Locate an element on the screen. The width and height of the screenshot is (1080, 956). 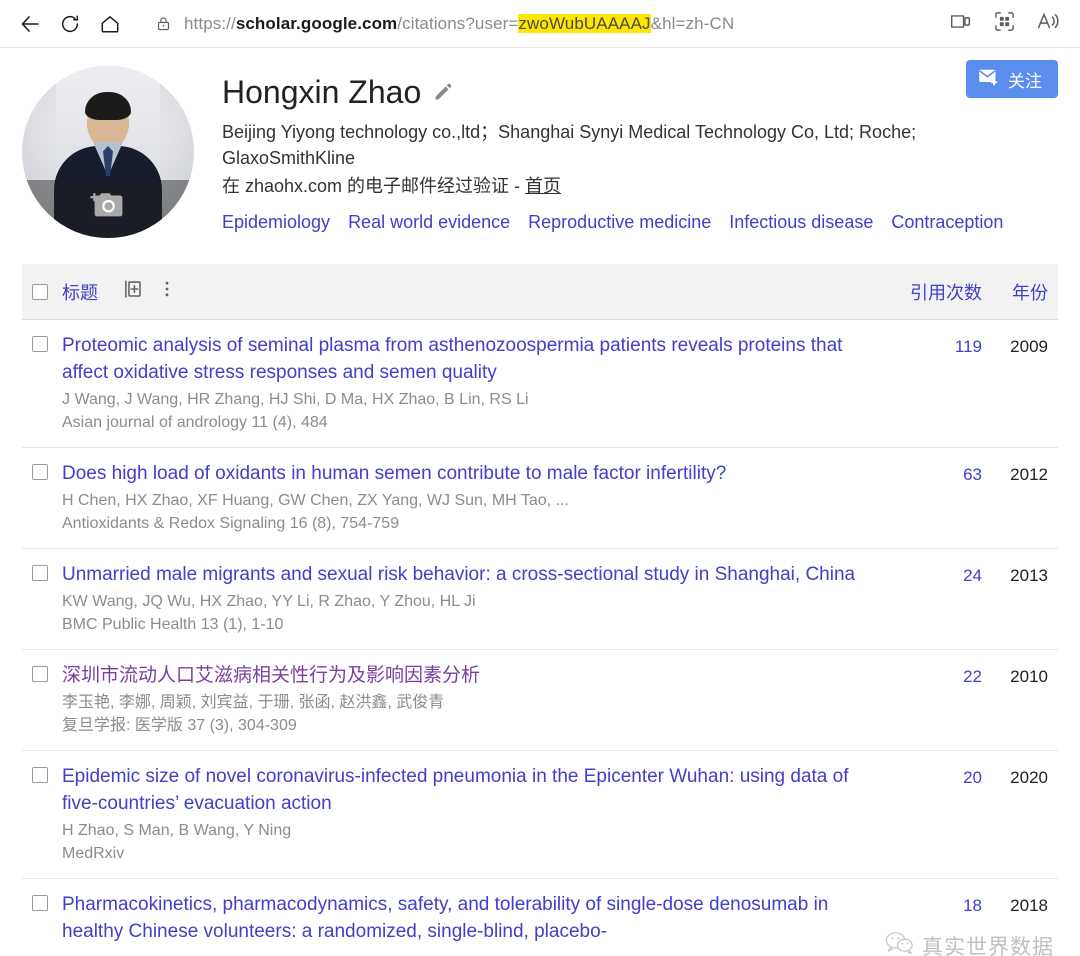
article-year: 2010 is located at coordinates (1029, 676).